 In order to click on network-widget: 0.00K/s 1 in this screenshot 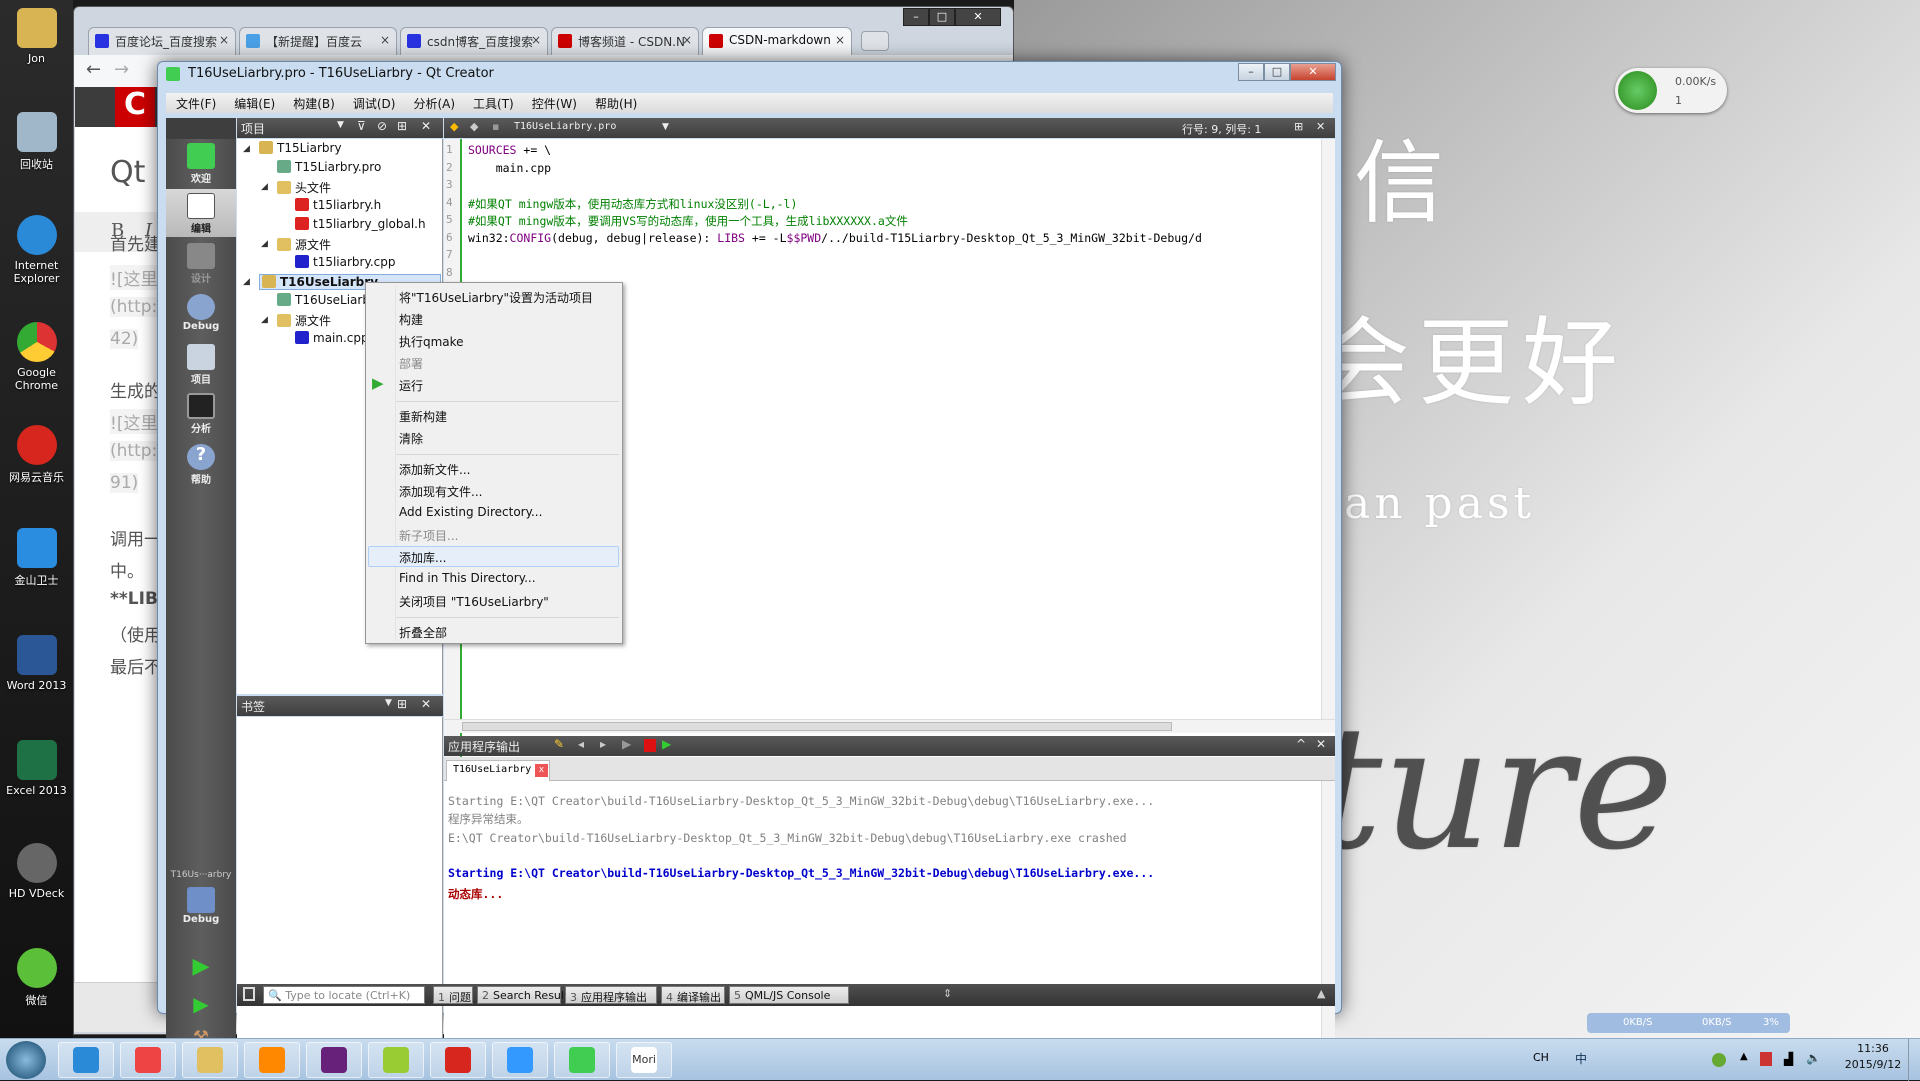, I will do `click(1671, 90)`.